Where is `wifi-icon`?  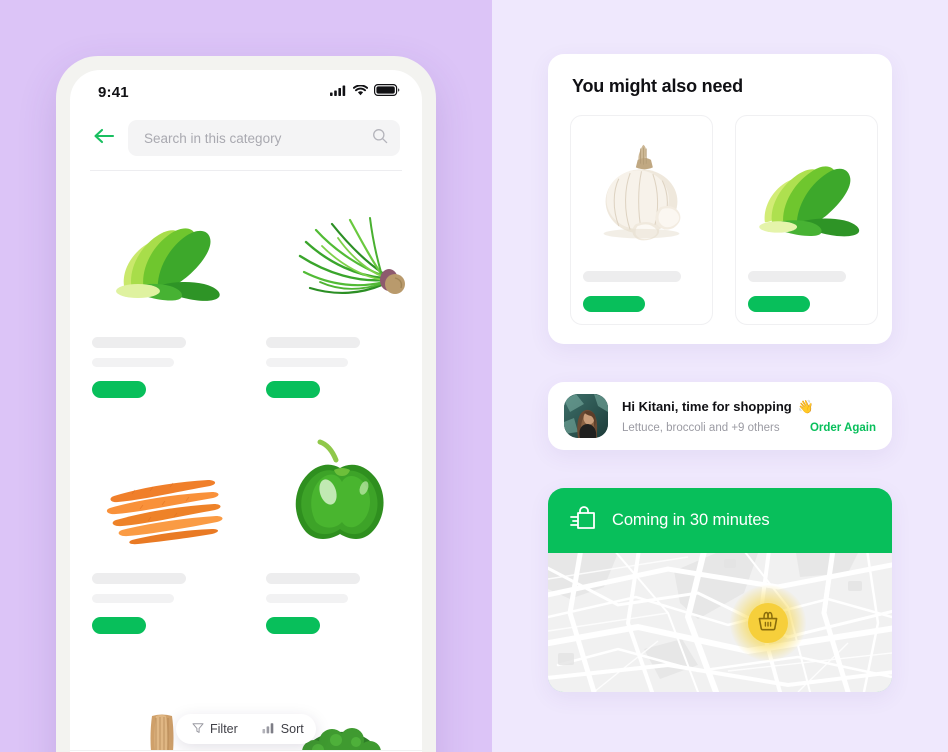 wifi-icon is located at coordinates (360, 92).